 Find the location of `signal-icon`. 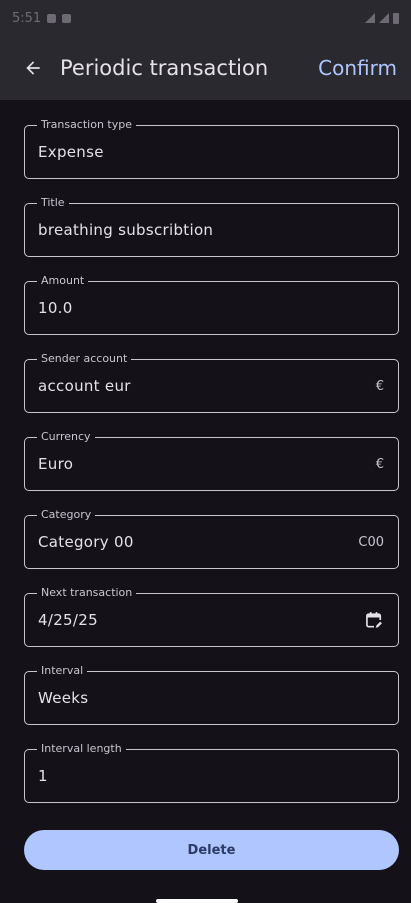

signal-icon is located at coordinates (384, 18).